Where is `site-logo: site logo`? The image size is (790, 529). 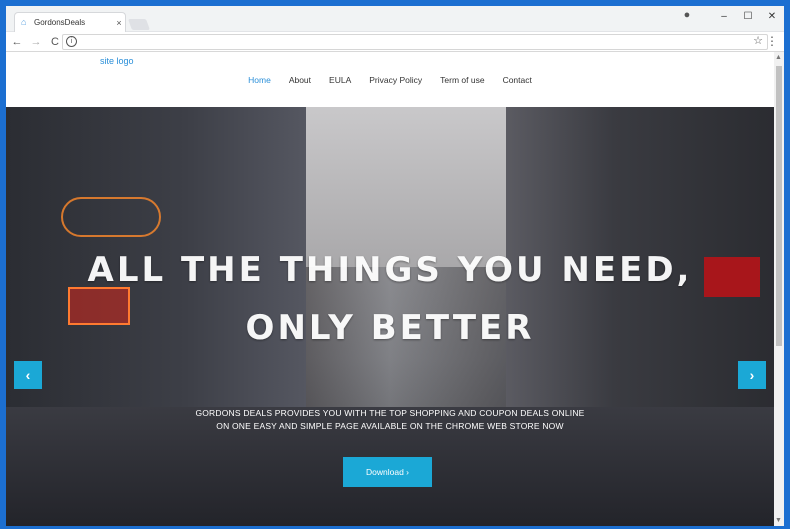
site-logo: site logo is located at coordinates (117, 61).